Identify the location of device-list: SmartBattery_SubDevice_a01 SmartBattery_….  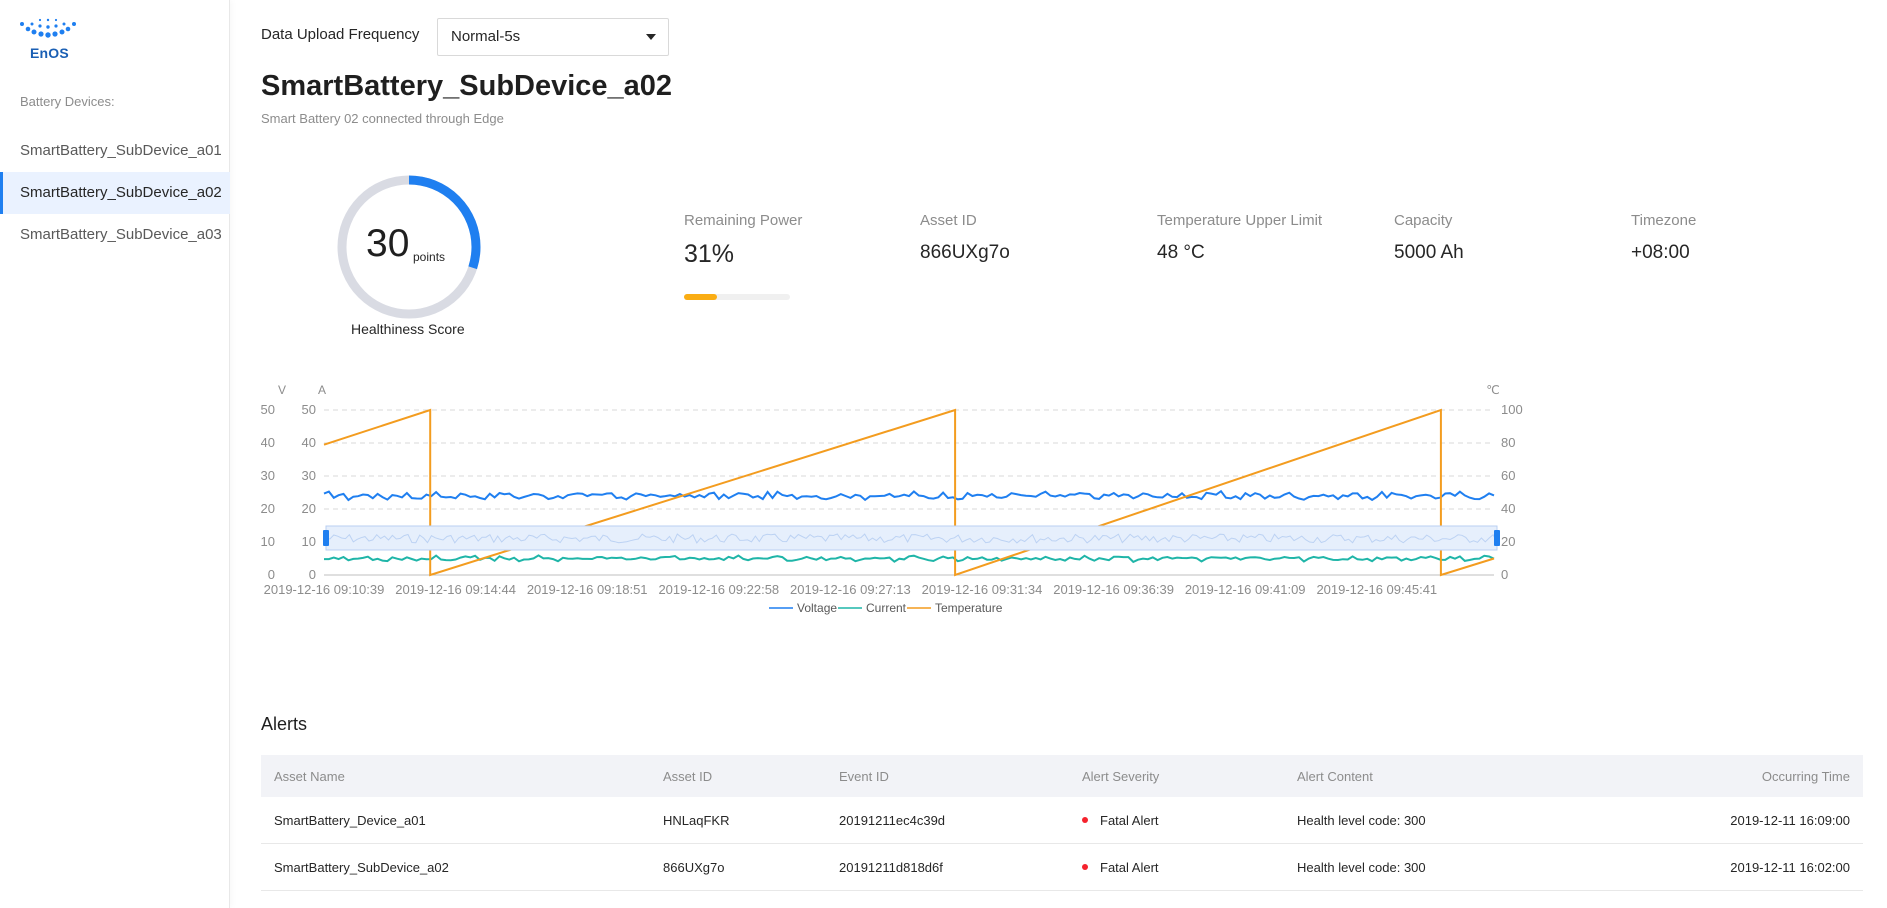
(115, 193).